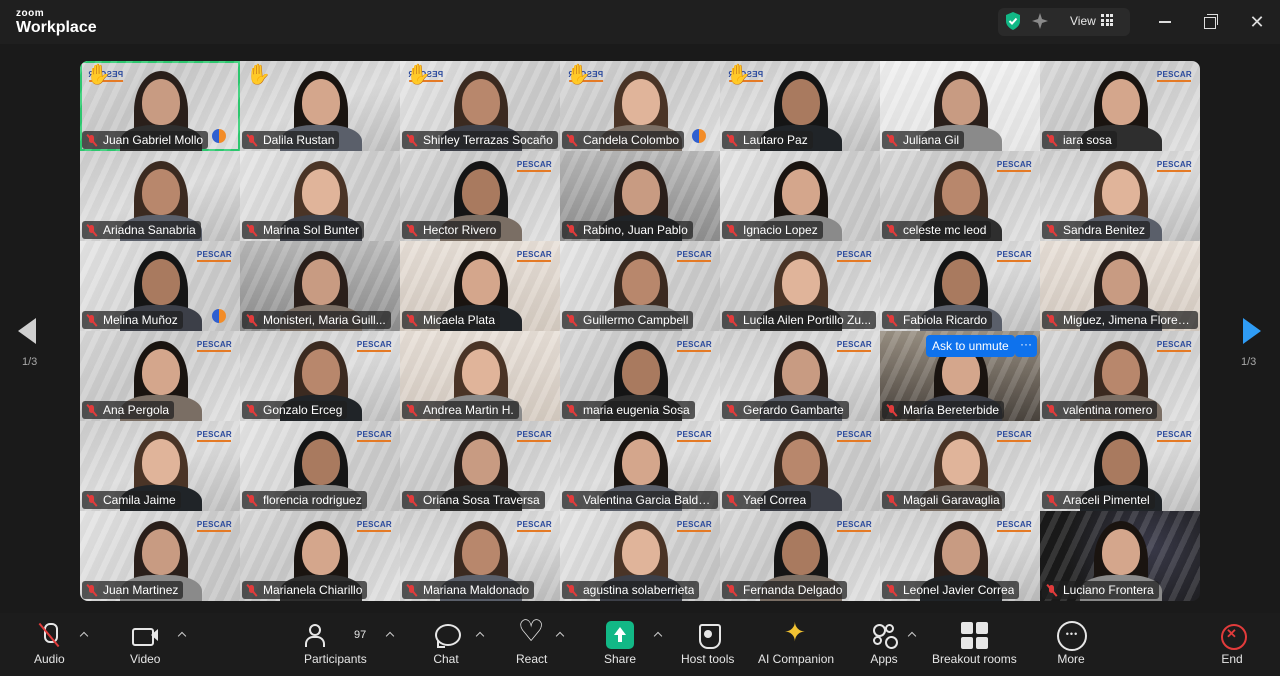  What do you see at coordinates (446, 646) in the screenshot?
I see `chat-button: Chat` at bounding box center [446, 646].